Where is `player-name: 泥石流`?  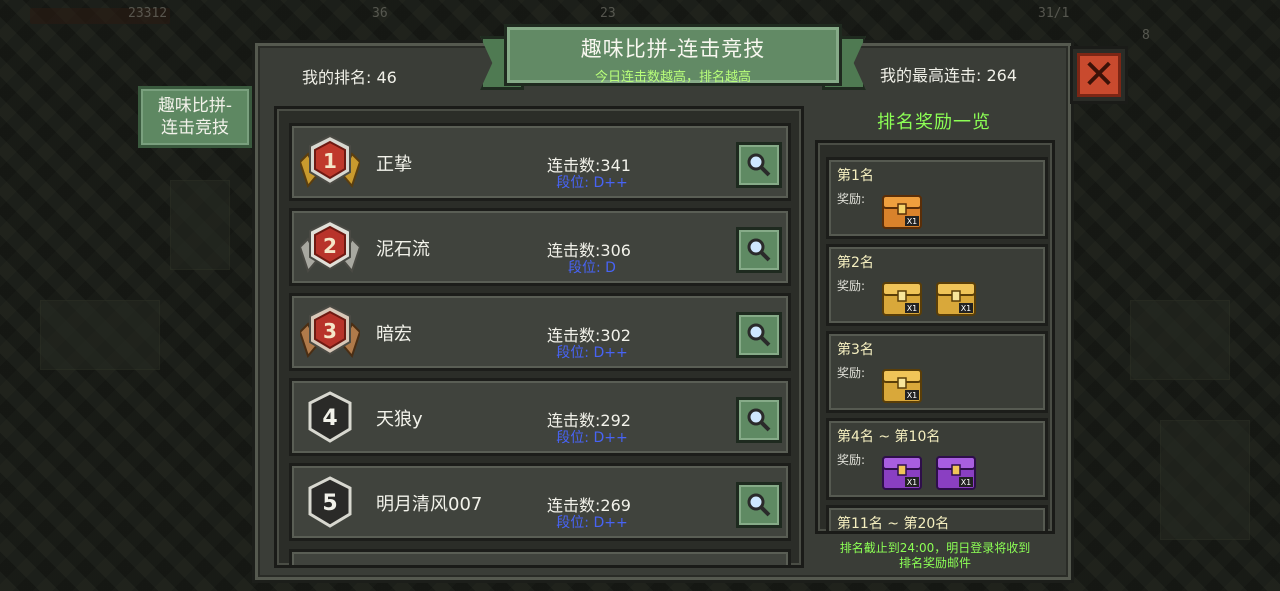
player-name: 泥石流 is located at coordinates (403, 249).